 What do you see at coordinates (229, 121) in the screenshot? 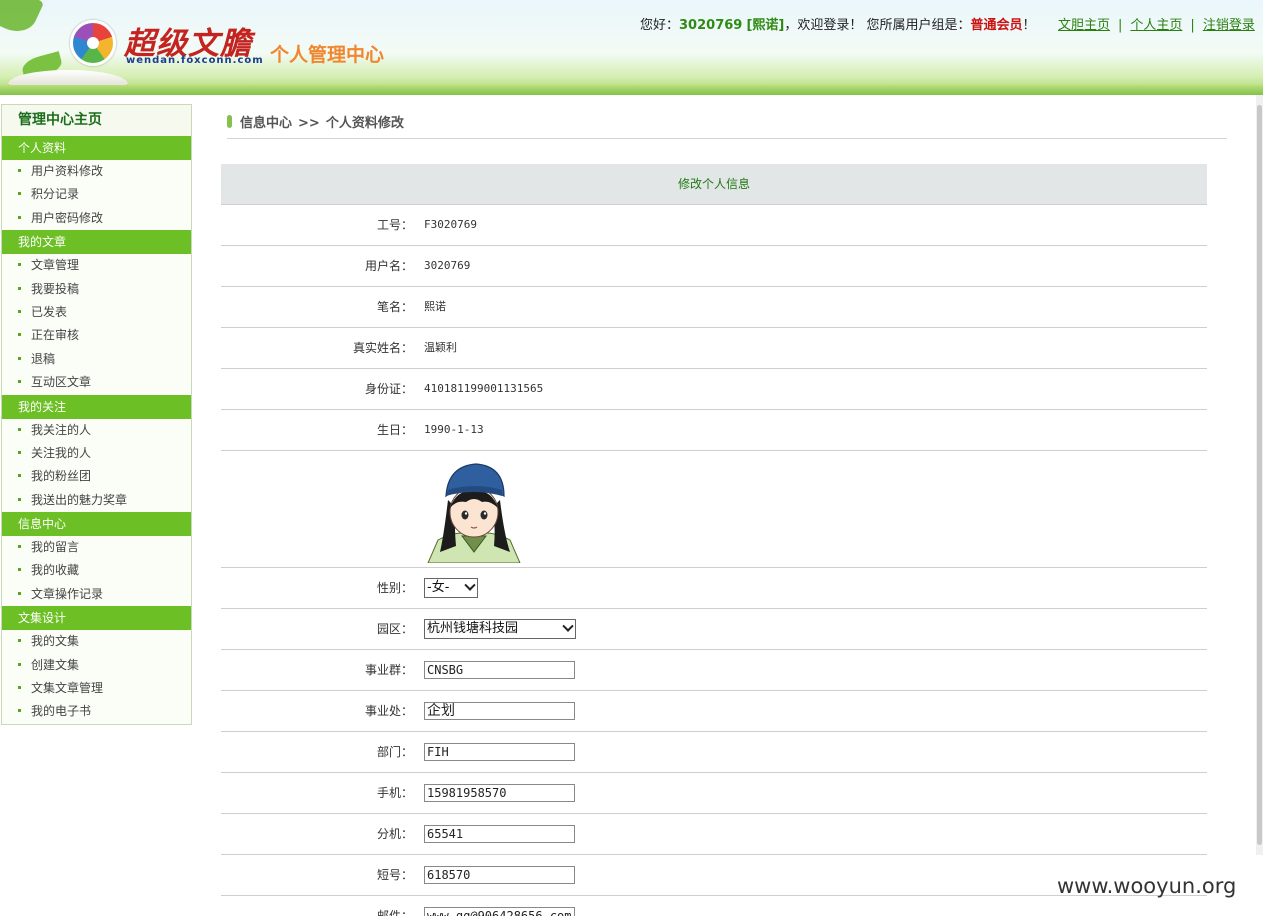
I see `leaf-icon` at bounding box center [229, 121].